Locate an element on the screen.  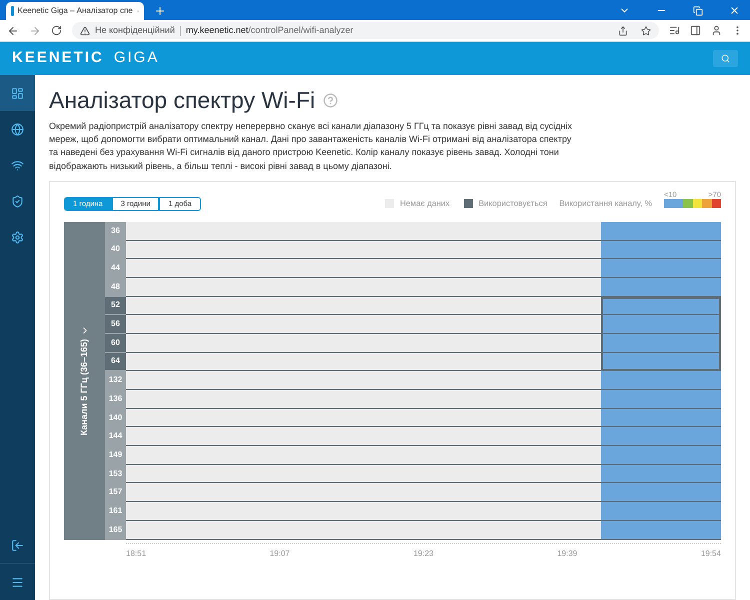
side-panel-icon is located at coordinates (695, 30).